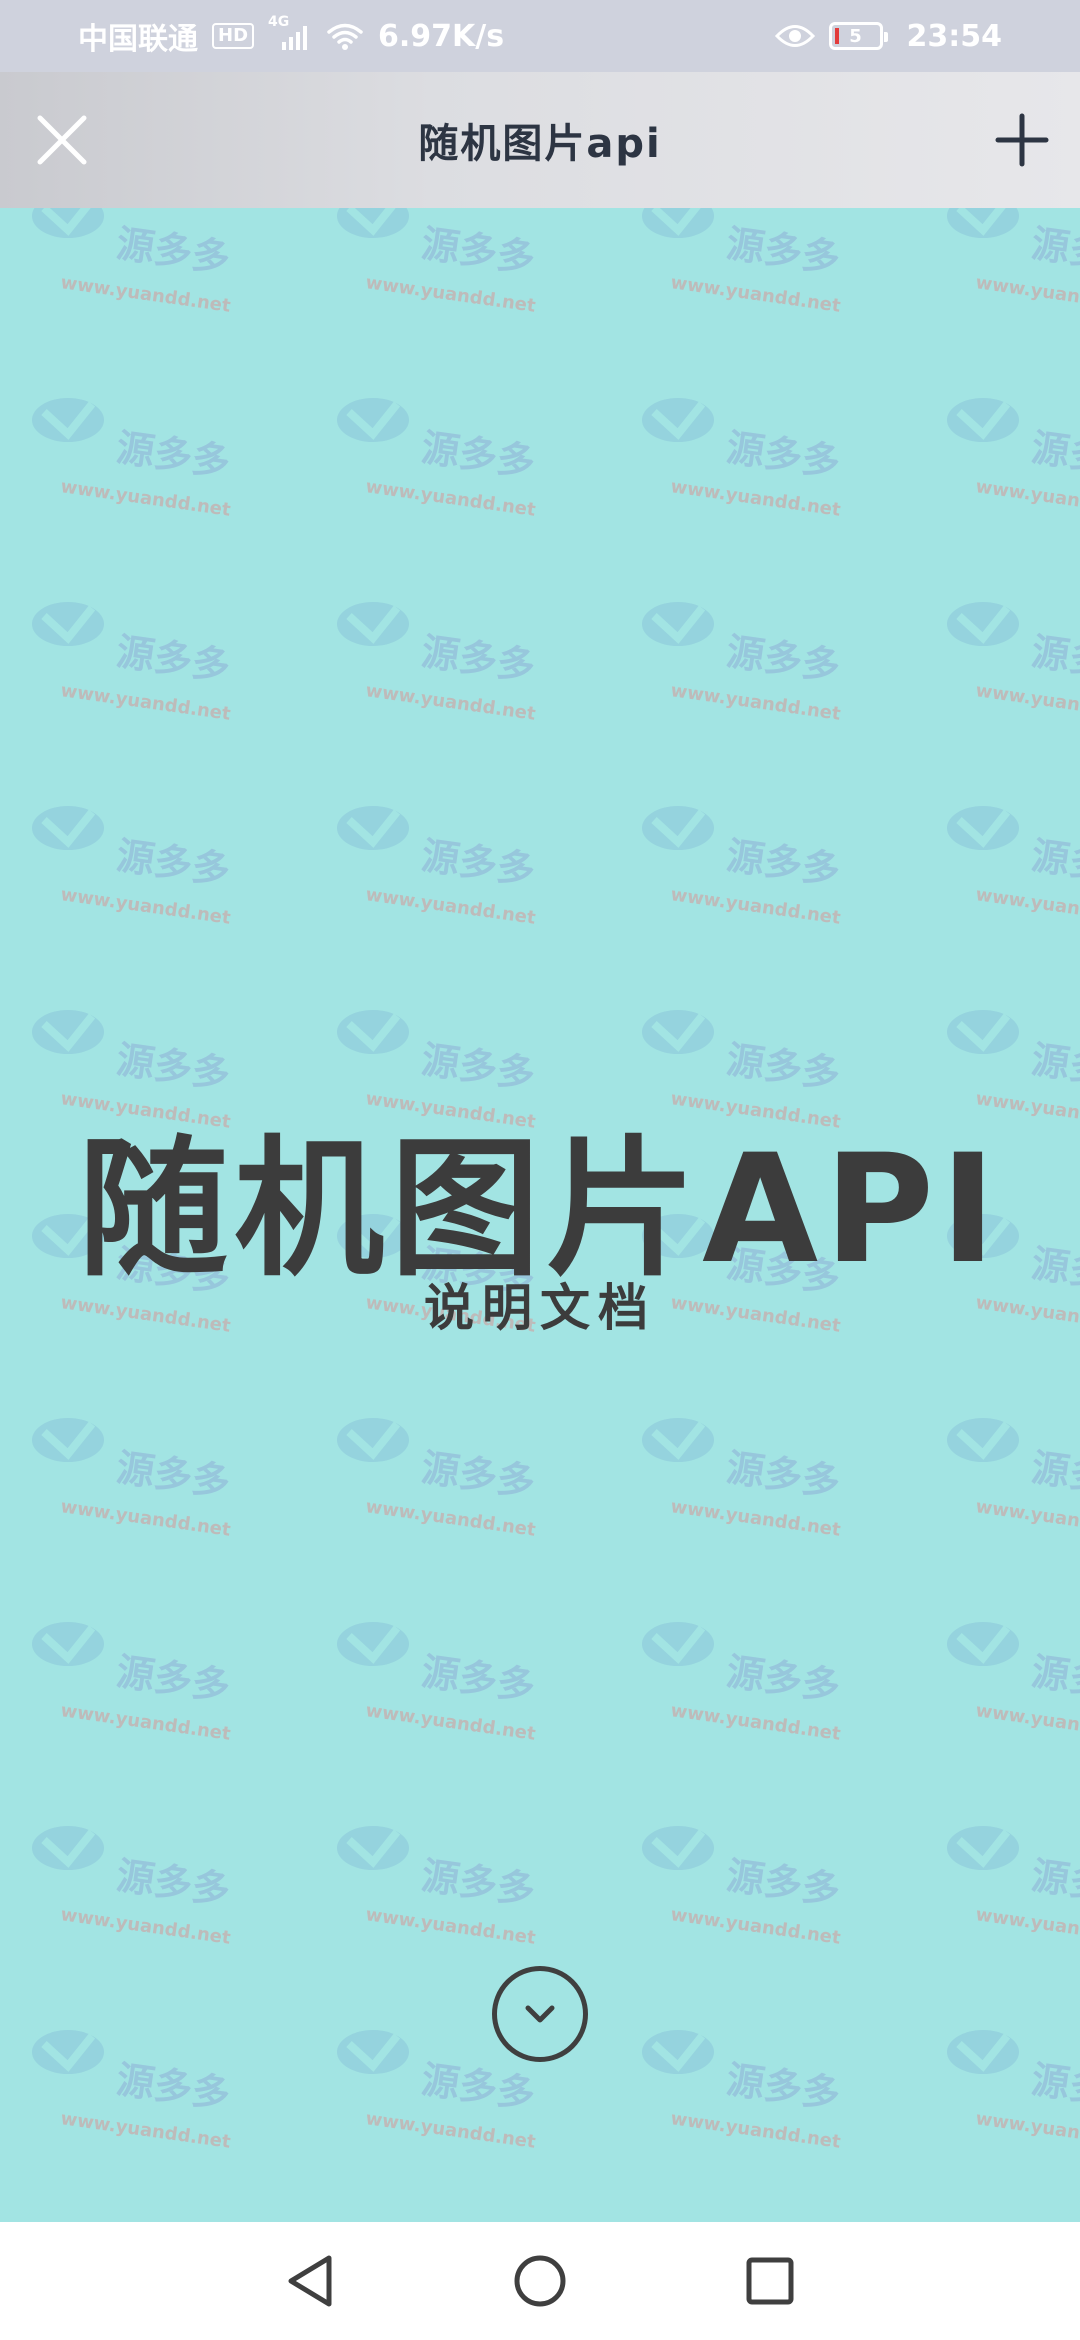 The width and height of the screenshot is (1080, 2340). I want to click on close-icon, so click(62, 140).